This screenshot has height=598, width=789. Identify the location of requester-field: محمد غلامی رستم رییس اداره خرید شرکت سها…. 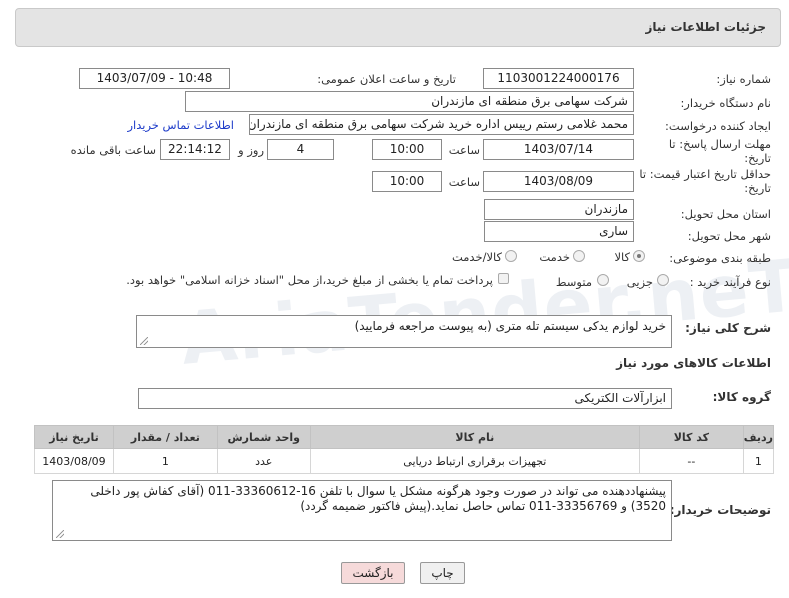
(441, 124).